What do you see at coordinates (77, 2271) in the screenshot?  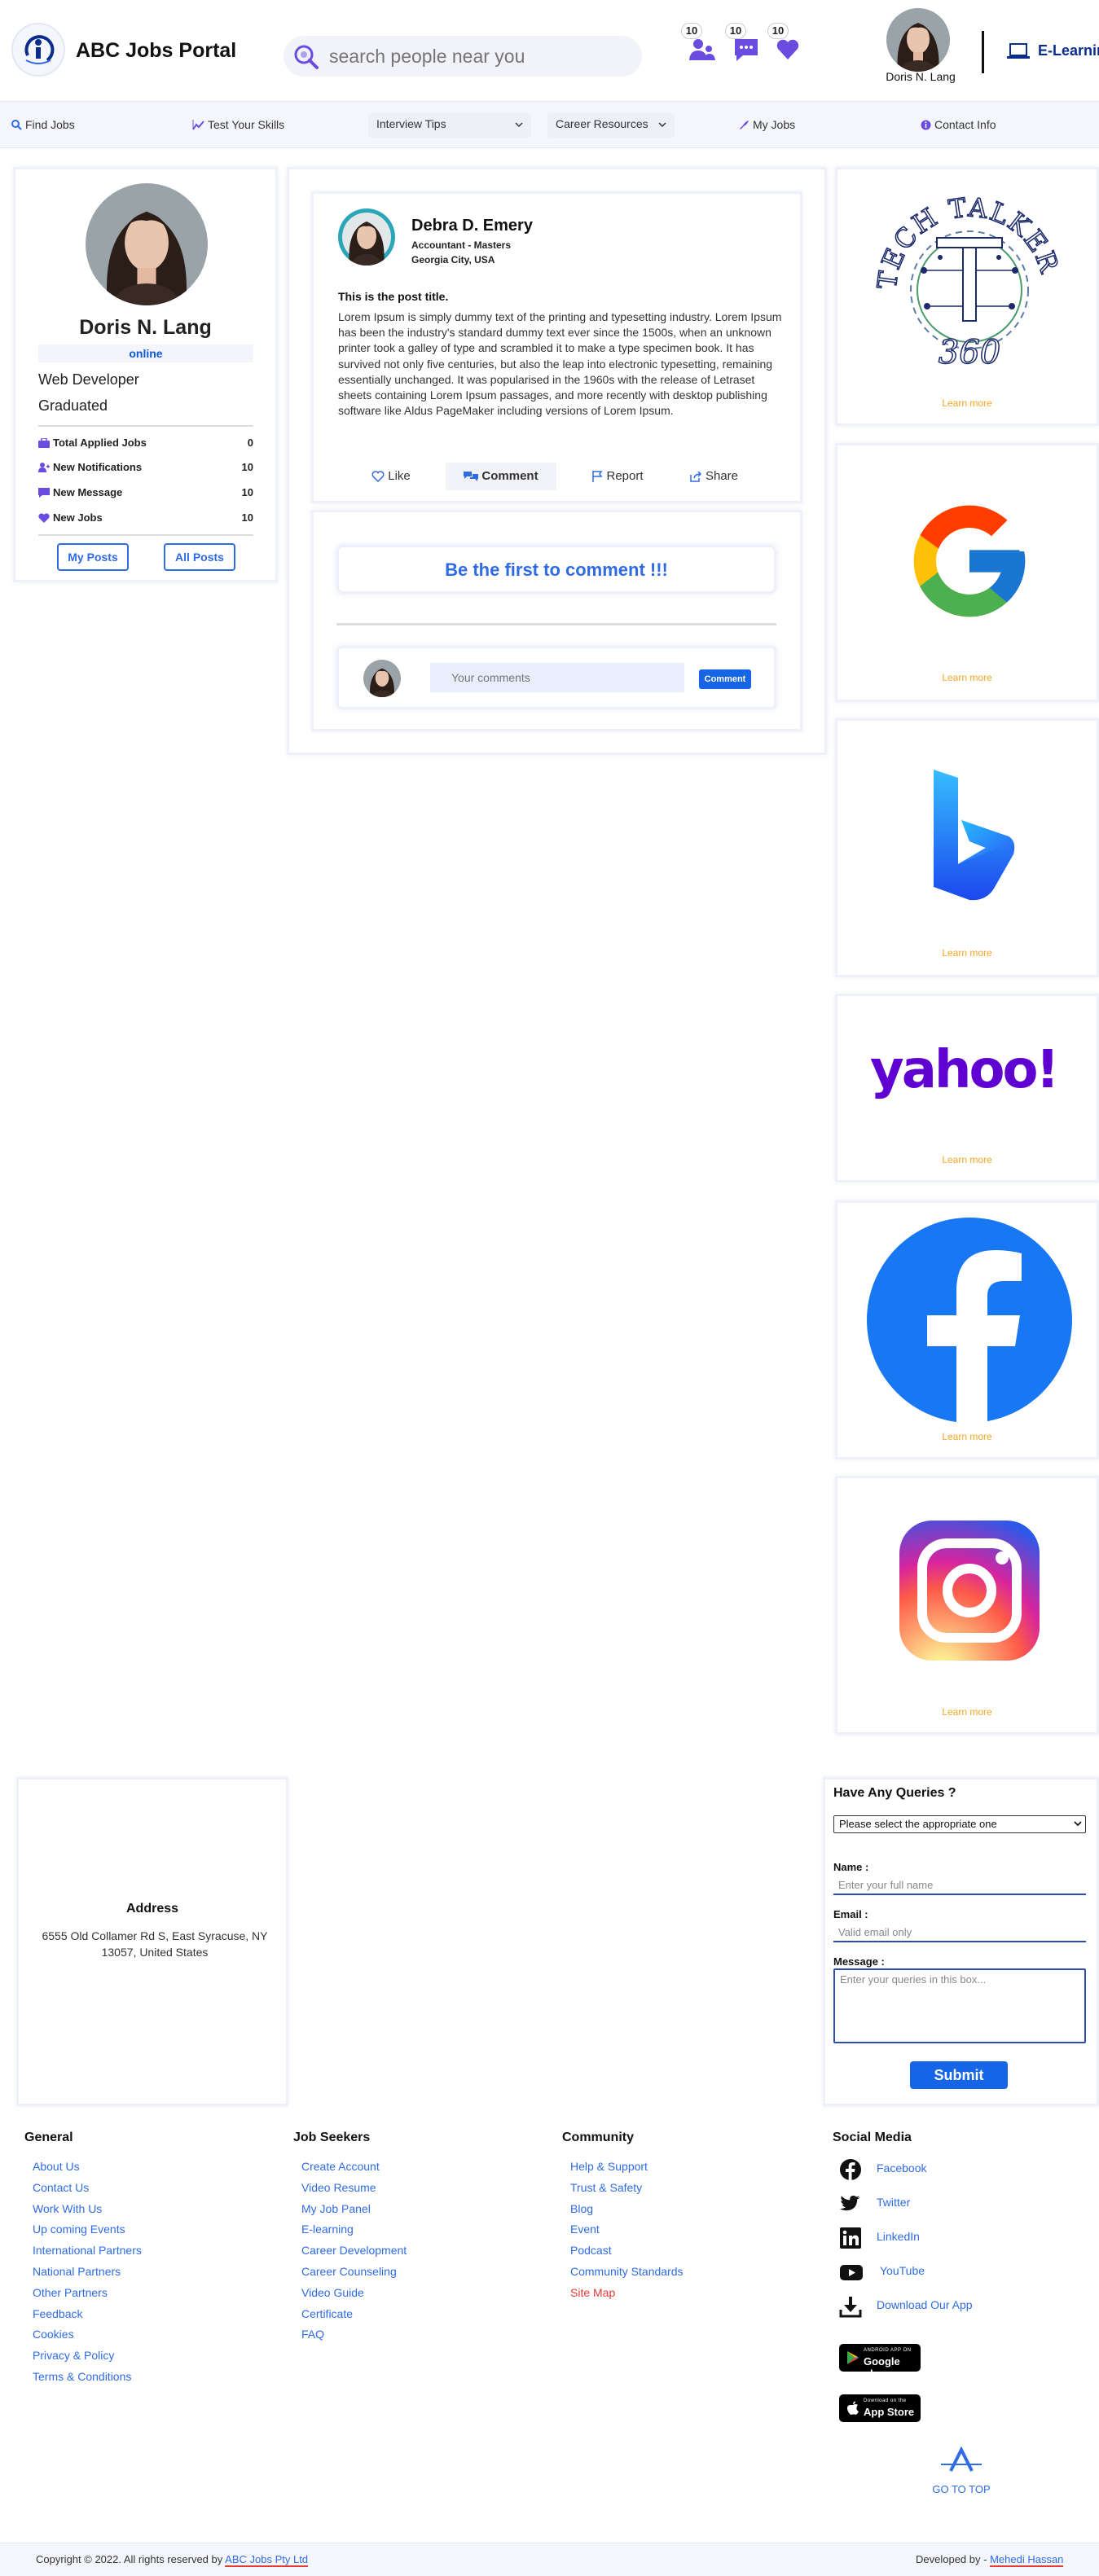 I see `footer-link: National Partners` at bounding box center [77, 2271].